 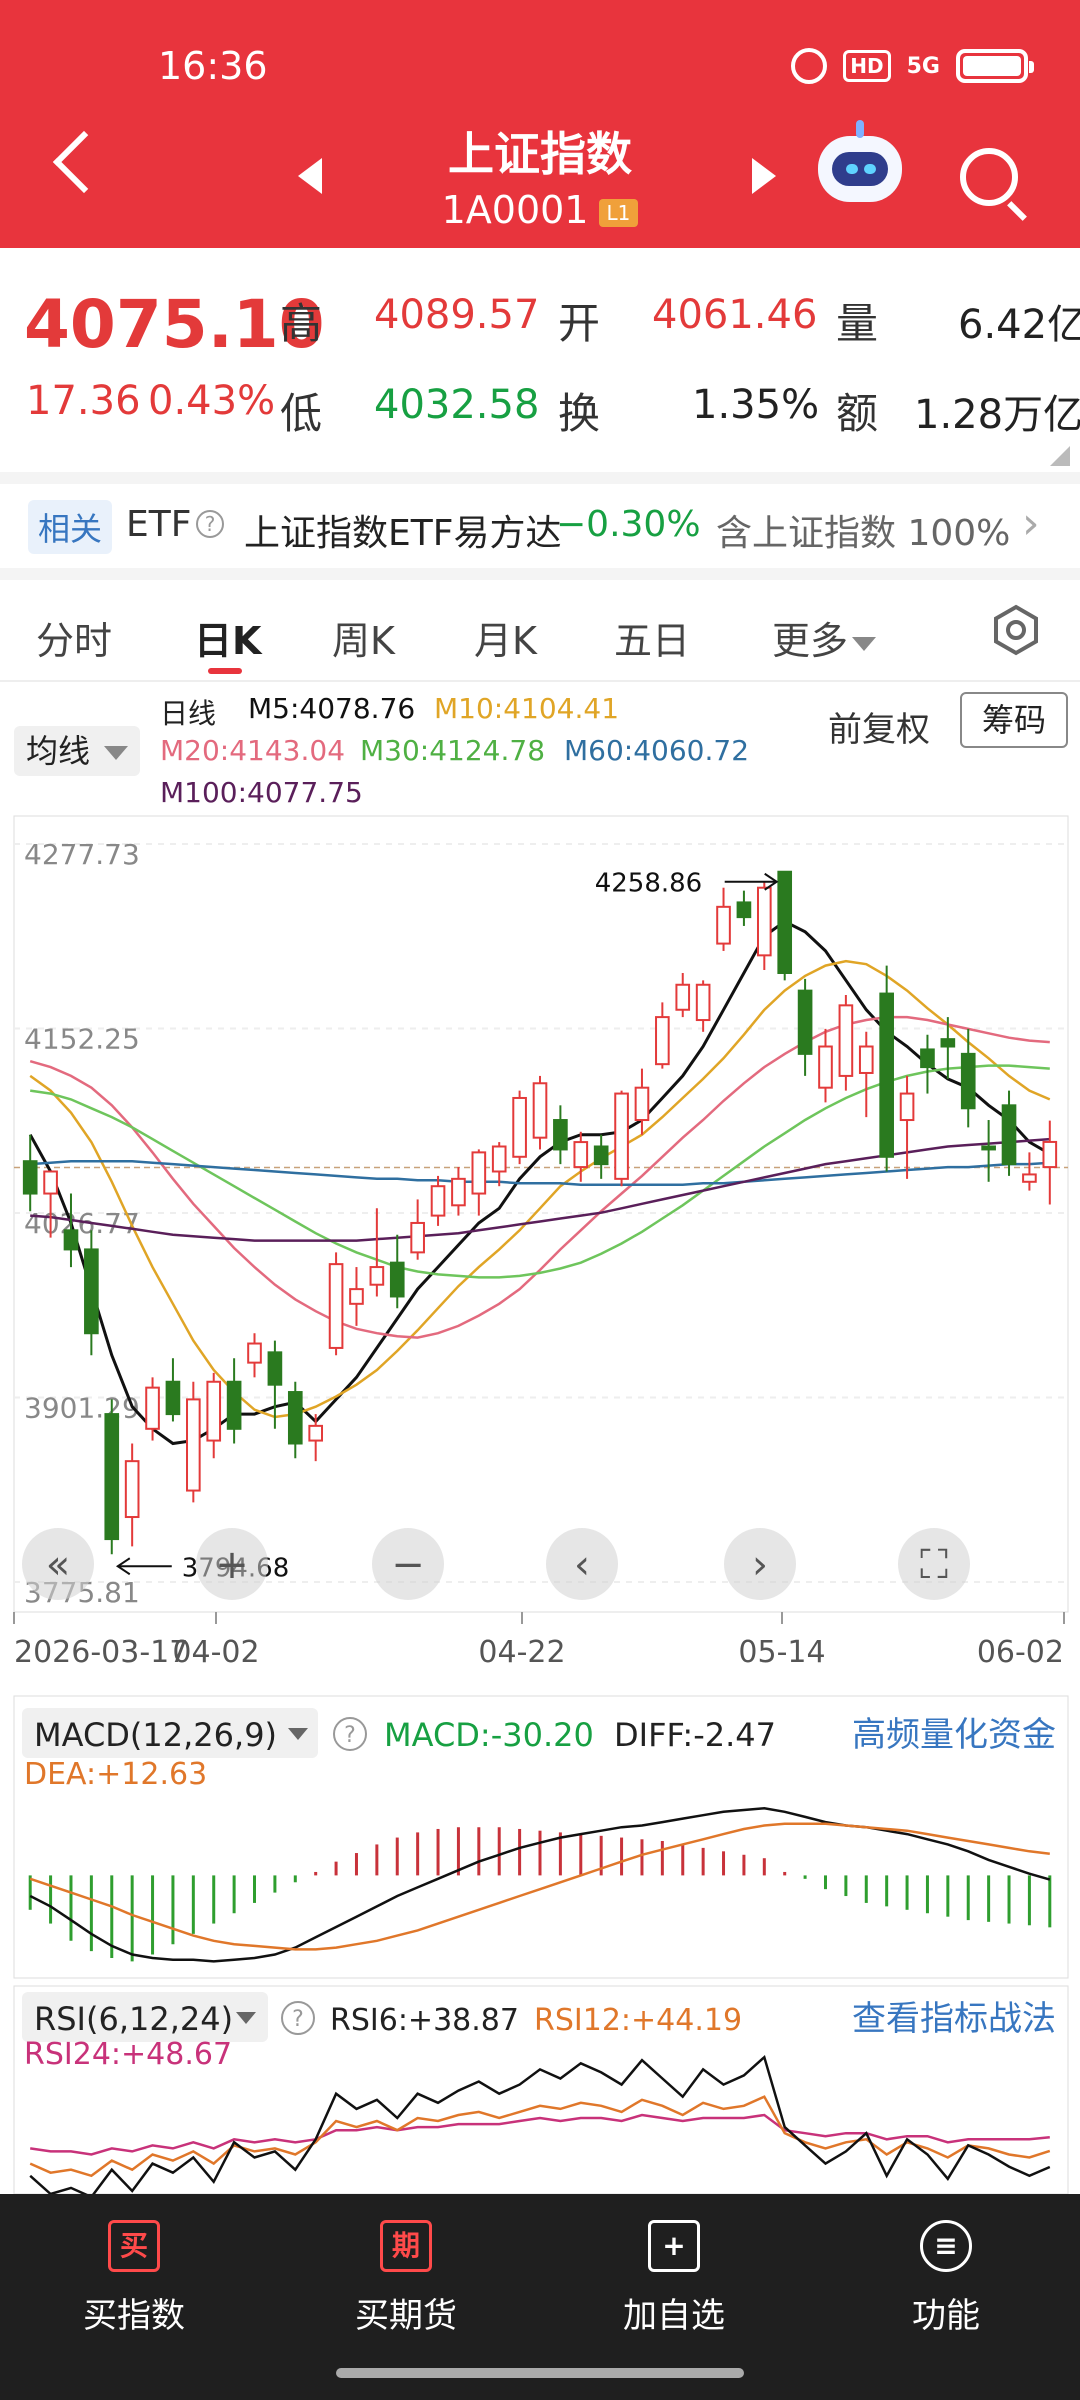 I want to click on max-price-label: 4258.86, so click(x=649, y=884).